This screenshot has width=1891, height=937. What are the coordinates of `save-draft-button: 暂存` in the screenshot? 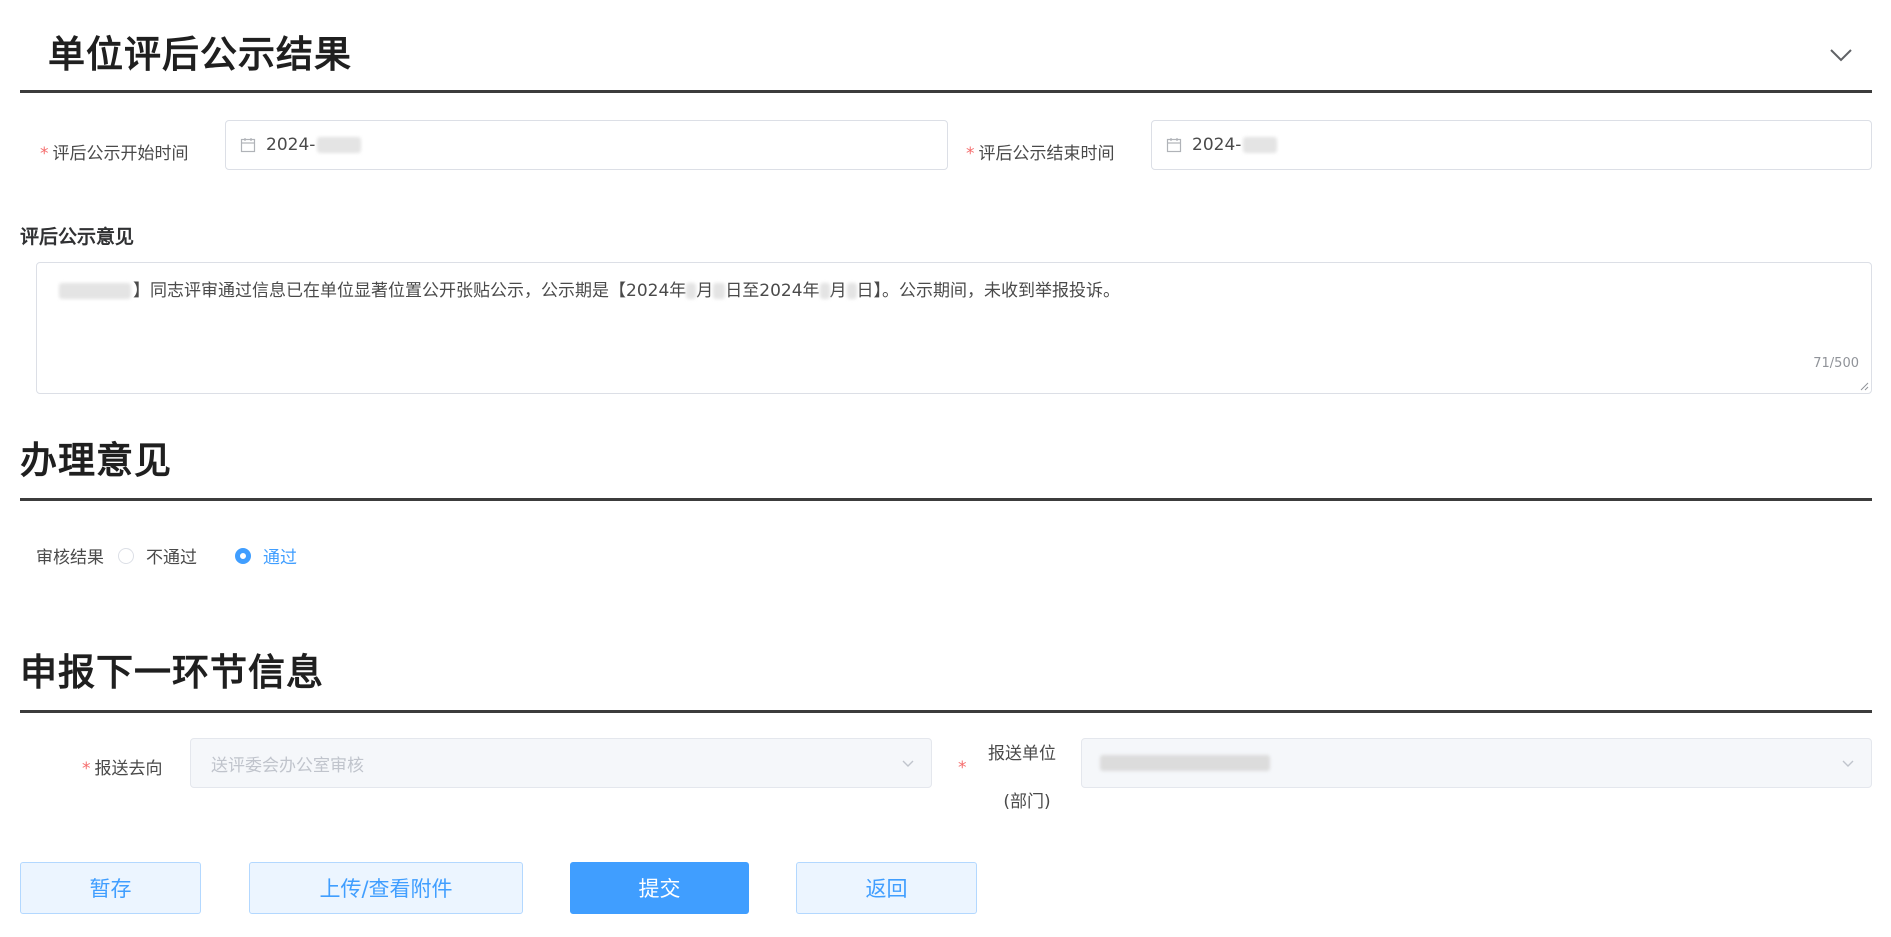 It's located at (110, 888).